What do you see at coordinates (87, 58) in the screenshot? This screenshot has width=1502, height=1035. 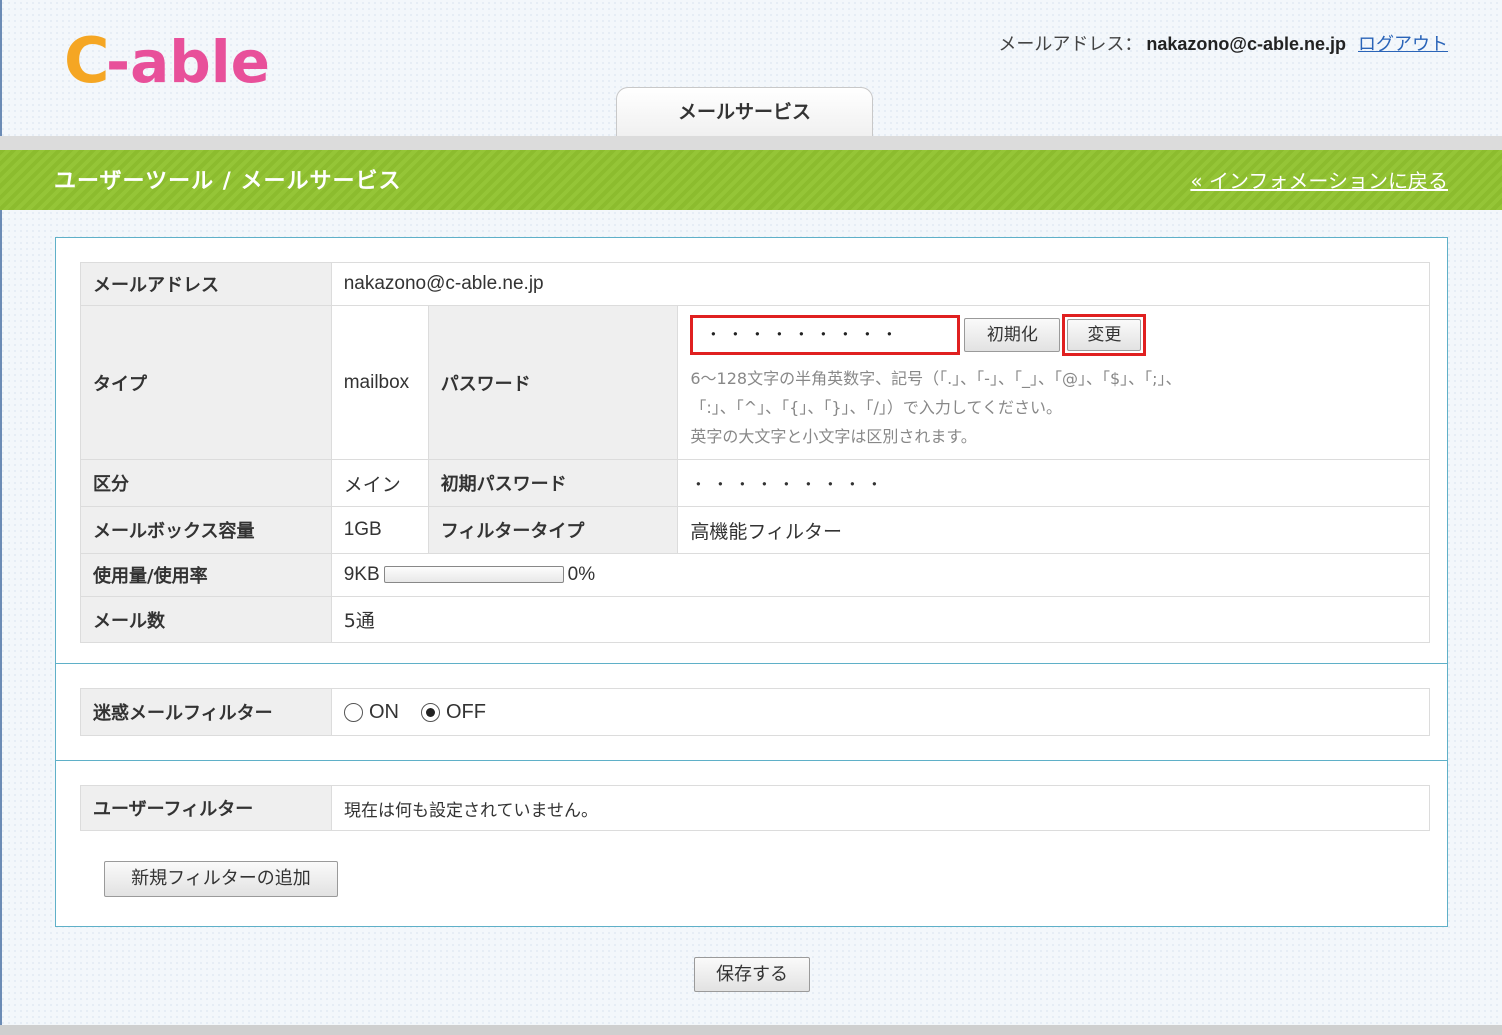 I see `logo-c: C` at bounding box center [87, 58].